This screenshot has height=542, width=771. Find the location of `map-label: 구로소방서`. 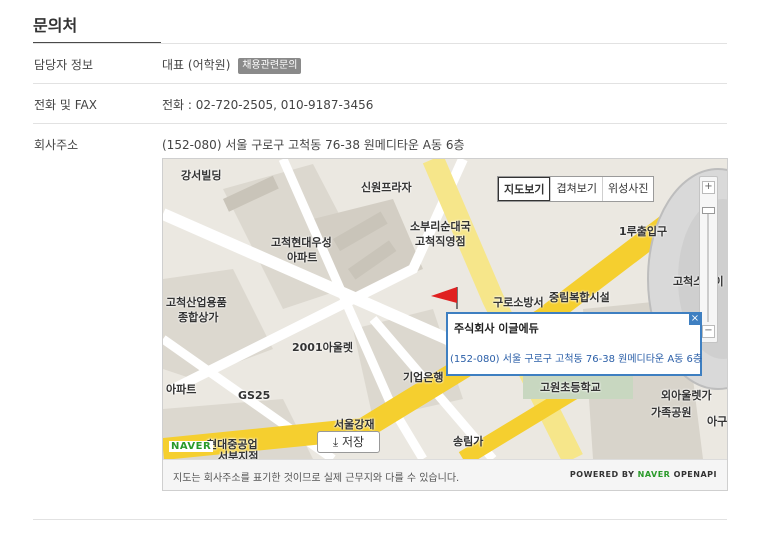

map-label: 구로소방서 is located at coordinates (518, 302).